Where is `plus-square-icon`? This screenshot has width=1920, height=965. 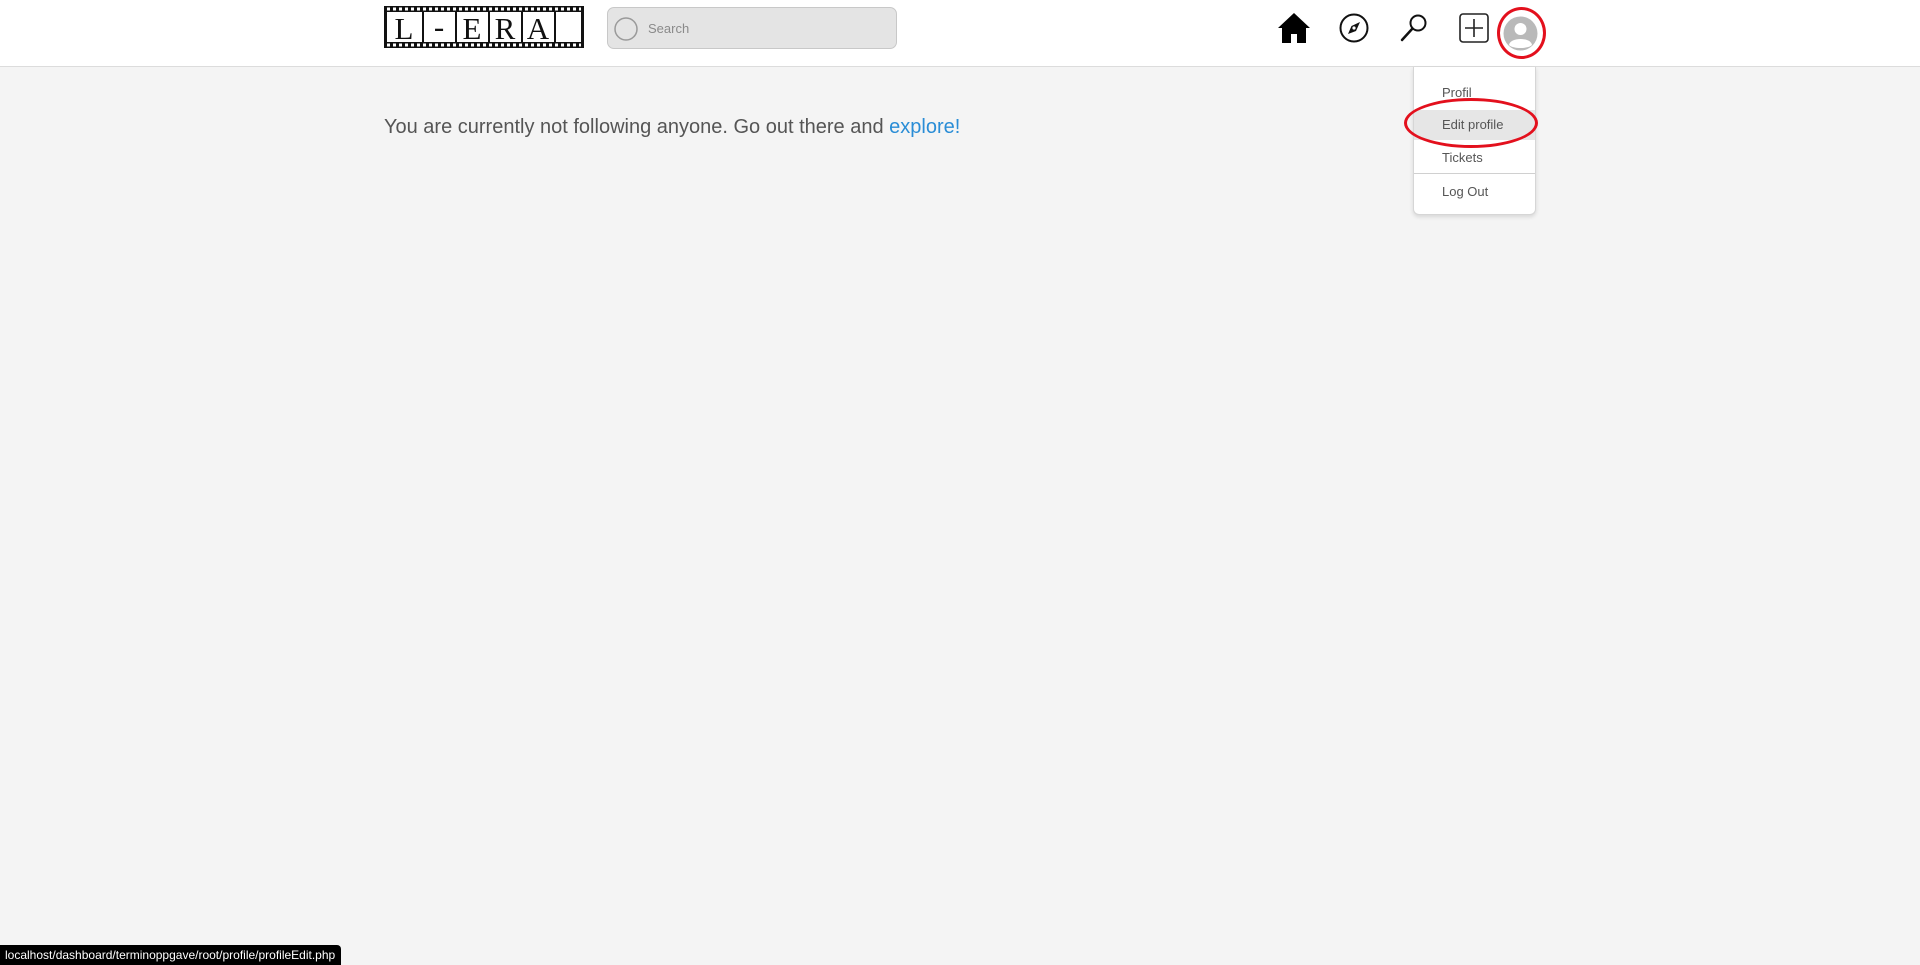
plus-square-icon is located at coordinates (1474, 28).